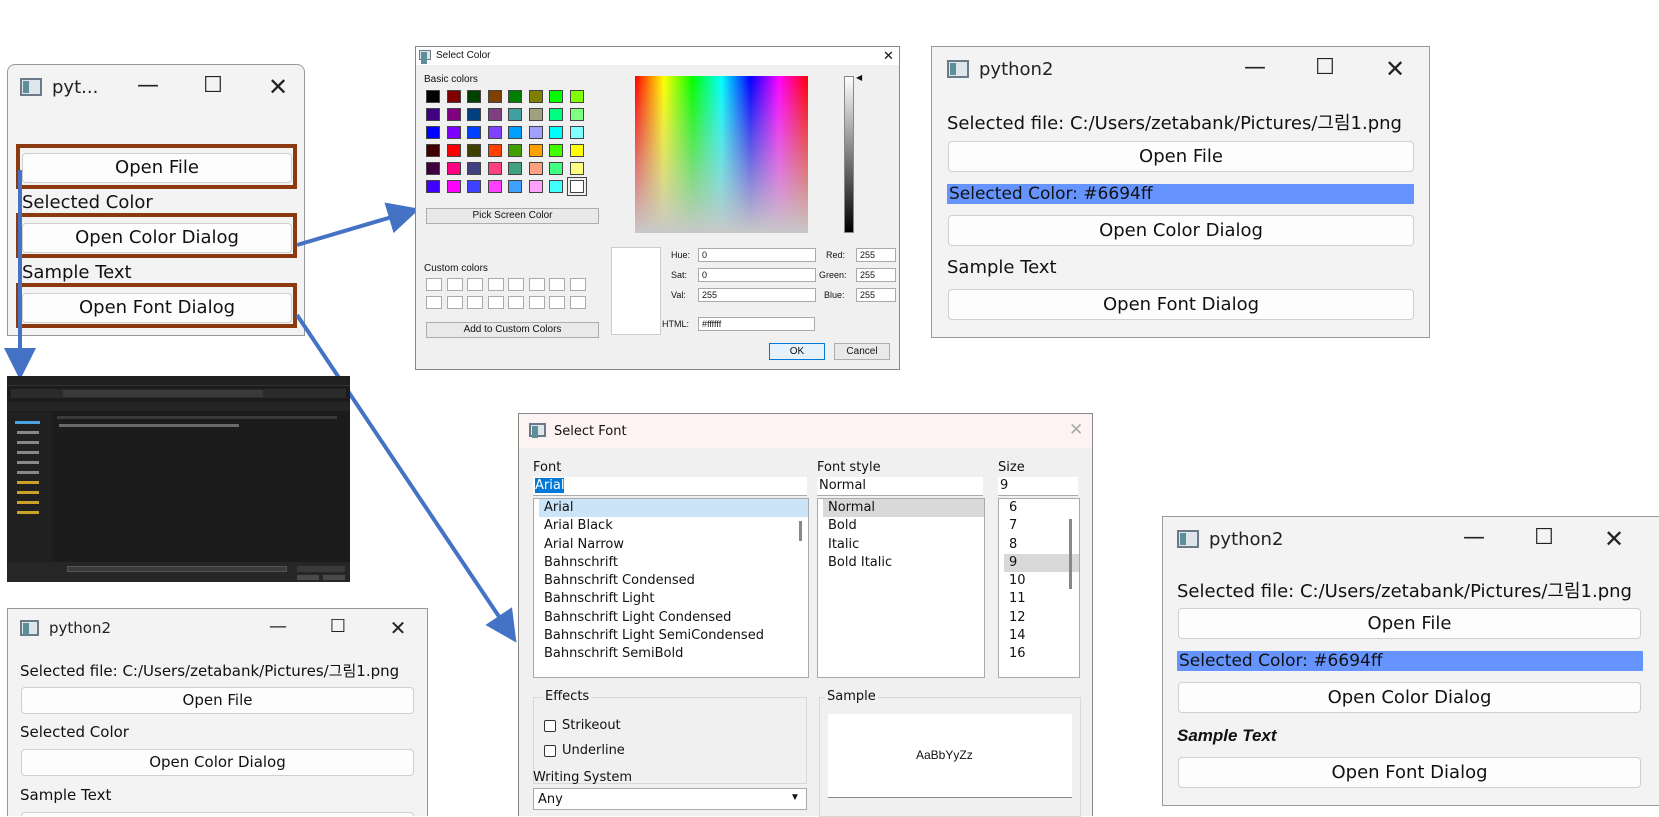 The height and width of the screenshot is (817, 1659). I want to click on size-list-item: 10, so click(1041, 581).